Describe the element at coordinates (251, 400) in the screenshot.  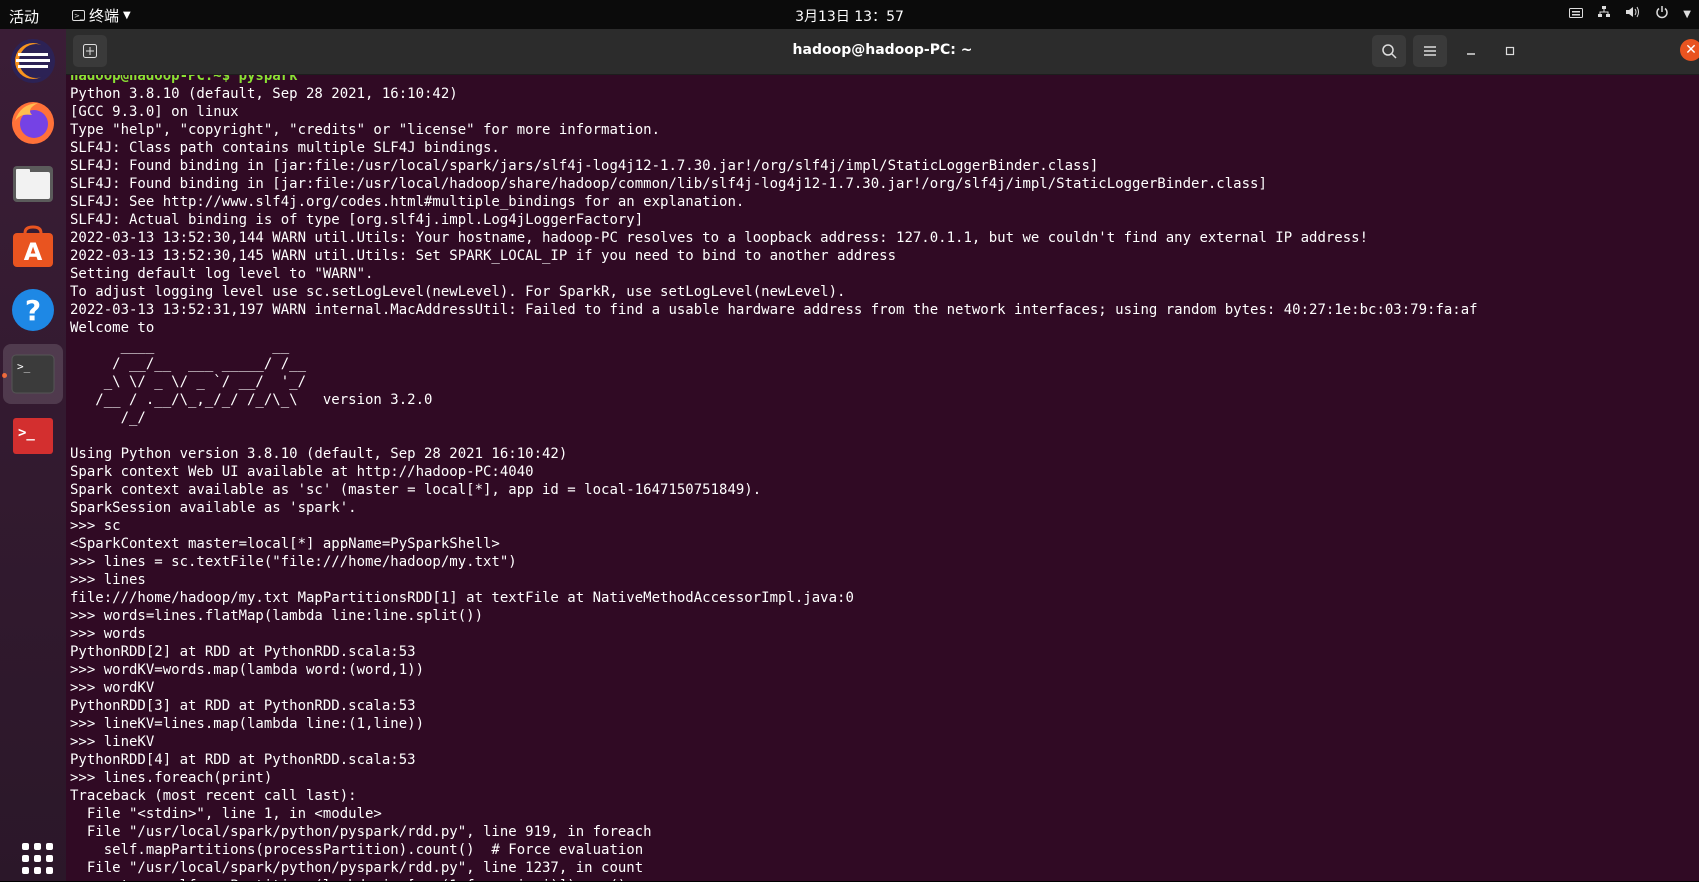
I see `terminal-line: /__ / .__/\_,_/_/ /_/\_\ version 3.2.0` at that location.